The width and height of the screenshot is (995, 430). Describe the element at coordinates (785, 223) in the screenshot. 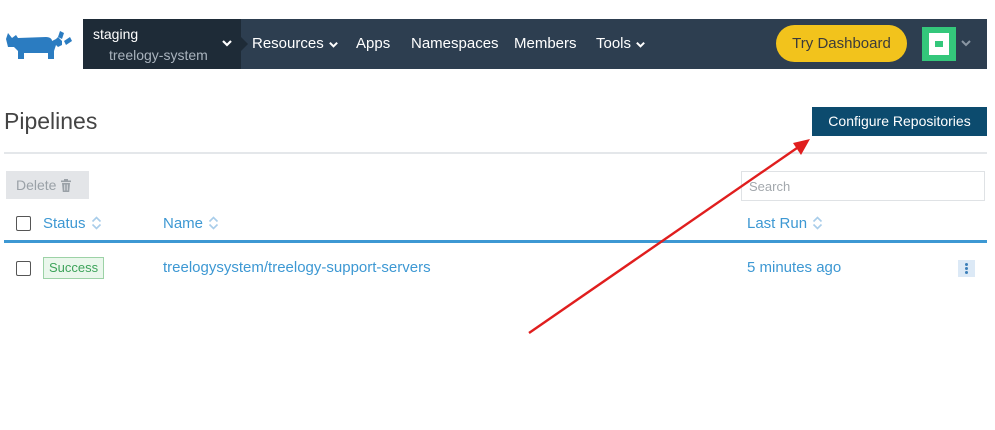

I see `column-header-last-run: Last Run` at that location.